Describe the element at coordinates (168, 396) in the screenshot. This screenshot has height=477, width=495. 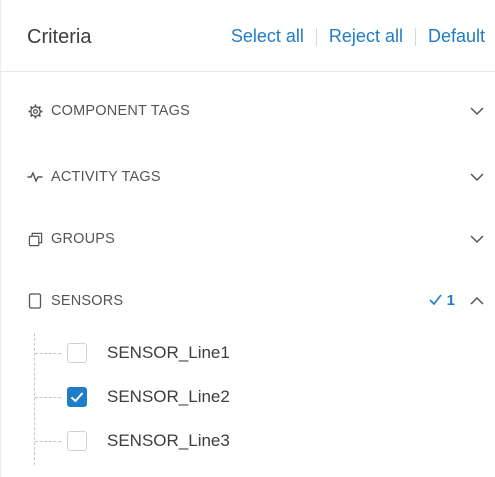
I see `sensor-label: SENSOR_Line2` at that location.